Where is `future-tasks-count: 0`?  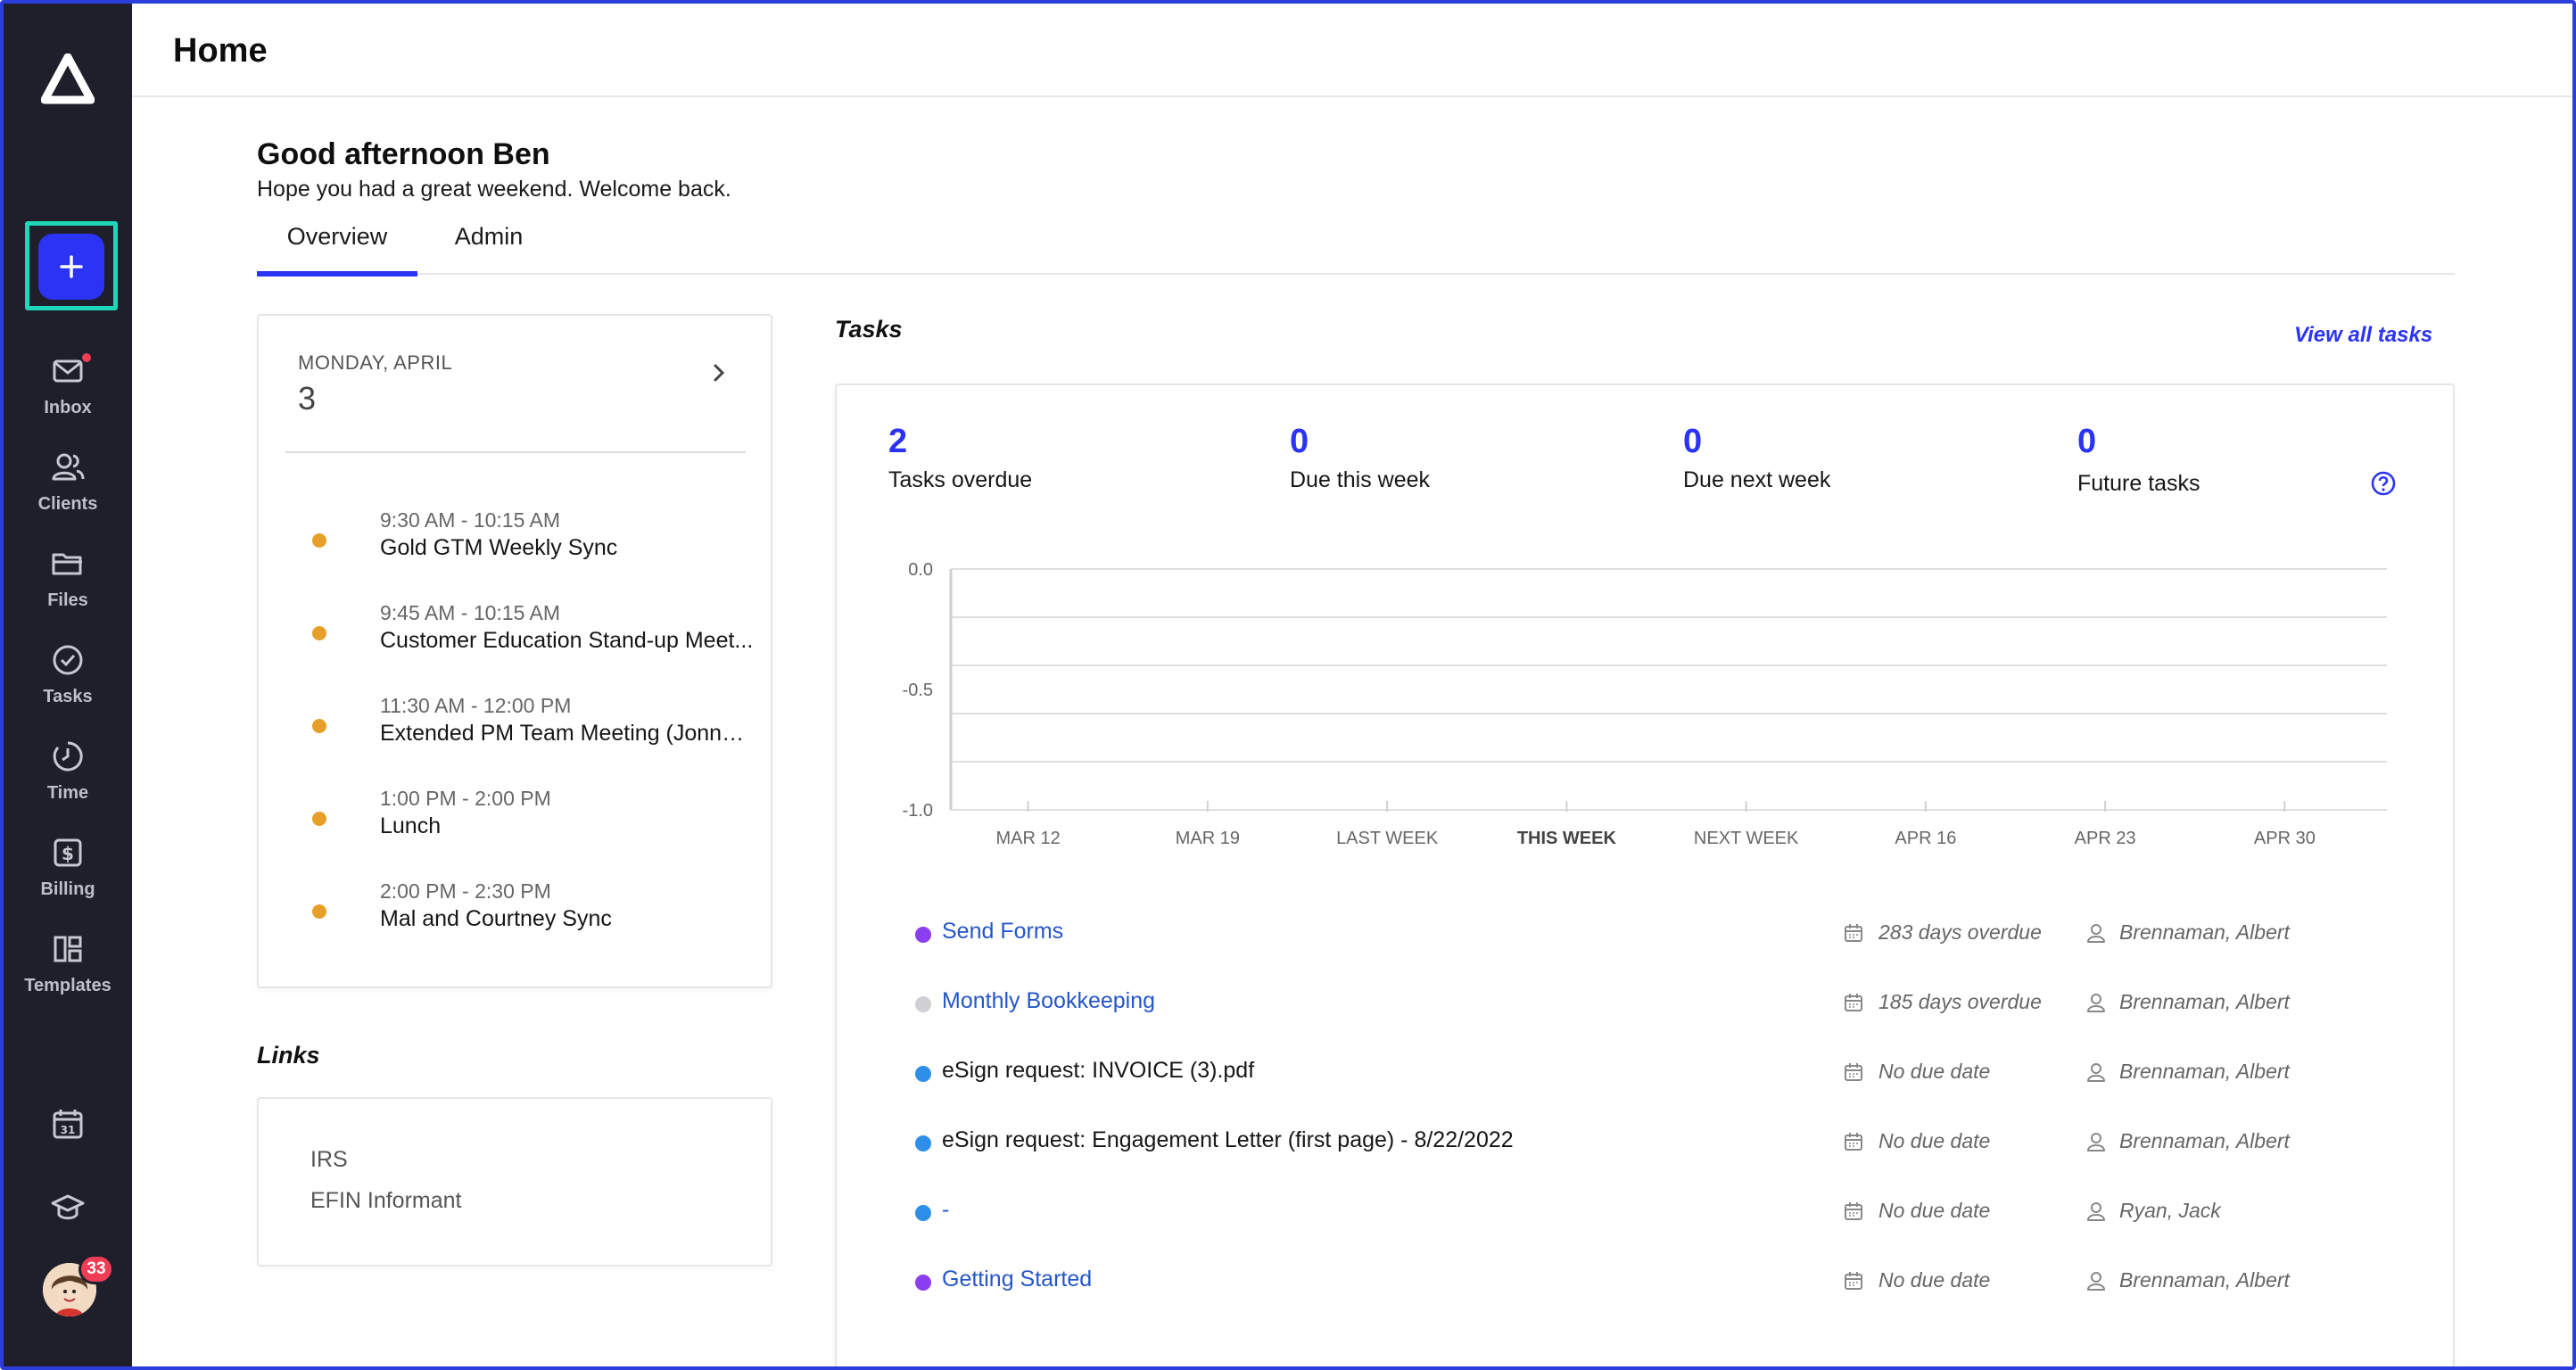 future-tasks-count: 0 is located at coordinates (2087, 442).